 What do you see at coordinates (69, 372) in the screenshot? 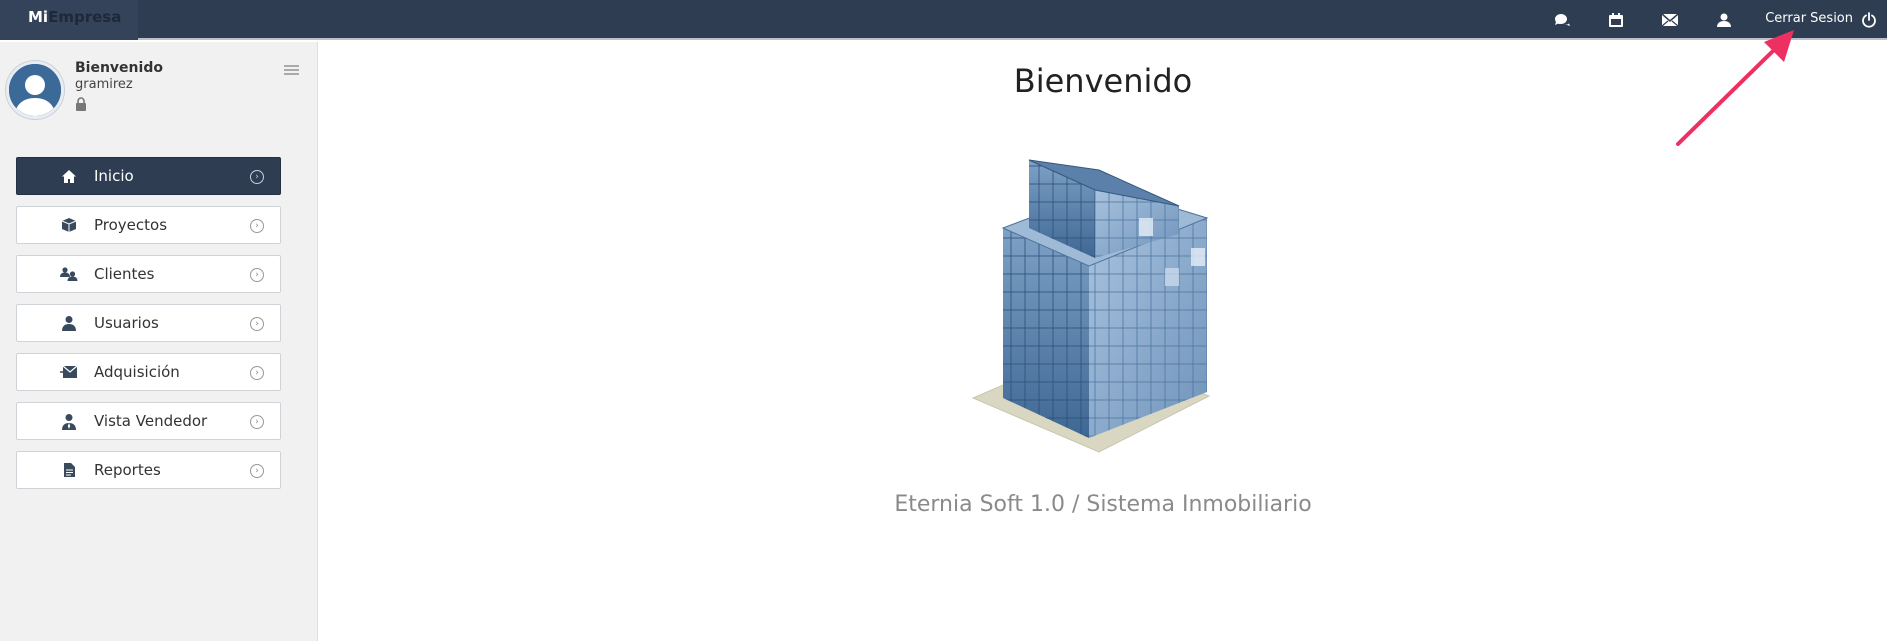
I see `envelope-arrow-icon` at bounding box center [69, 372].